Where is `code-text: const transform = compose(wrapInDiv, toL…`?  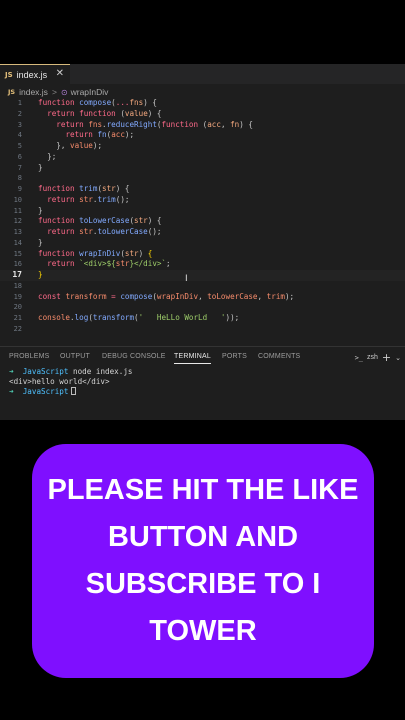
code-text: const transform = compose(wrapInDiv, toL… is located at coordinates (166, 297).